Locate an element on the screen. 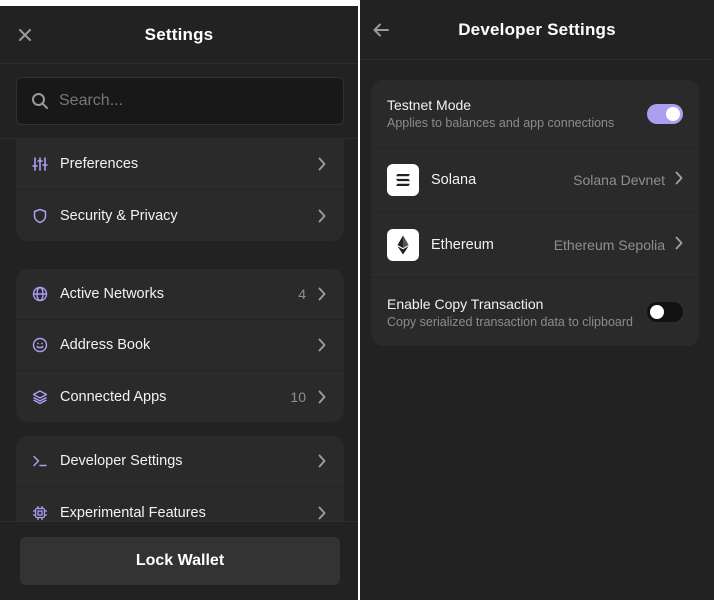  sliders-icon is located at coordinates (40, 164).